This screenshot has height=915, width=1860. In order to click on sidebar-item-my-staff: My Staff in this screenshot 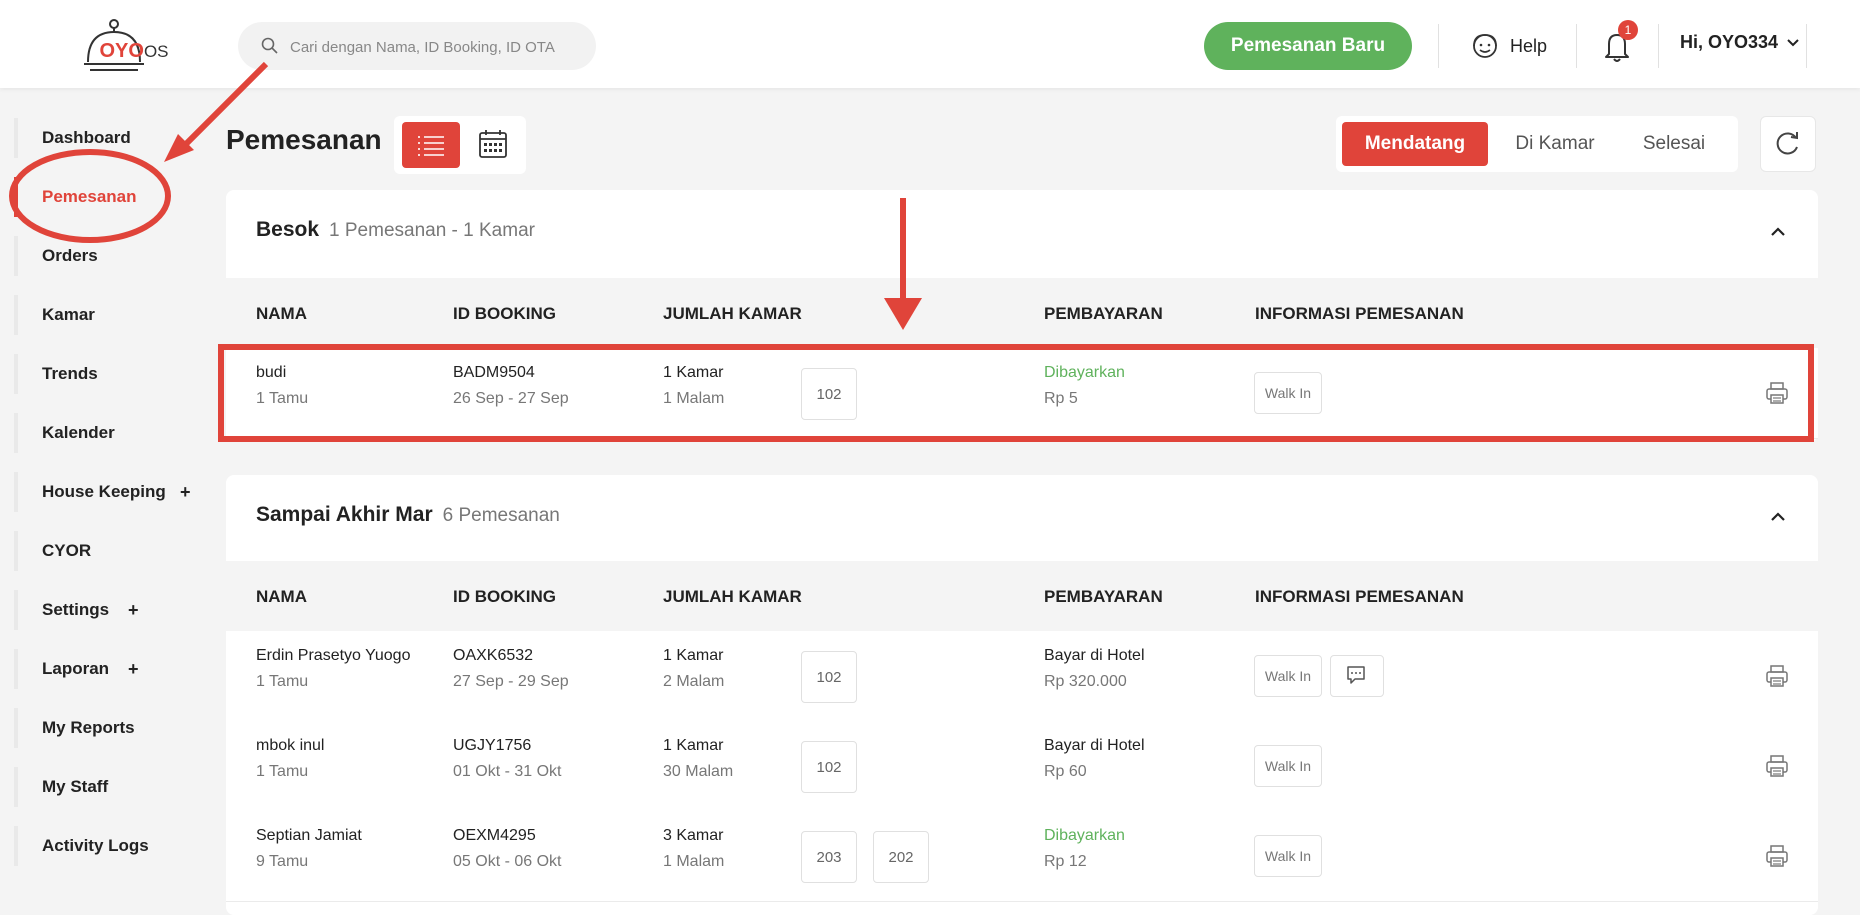, I will do `click(108, 790)`.